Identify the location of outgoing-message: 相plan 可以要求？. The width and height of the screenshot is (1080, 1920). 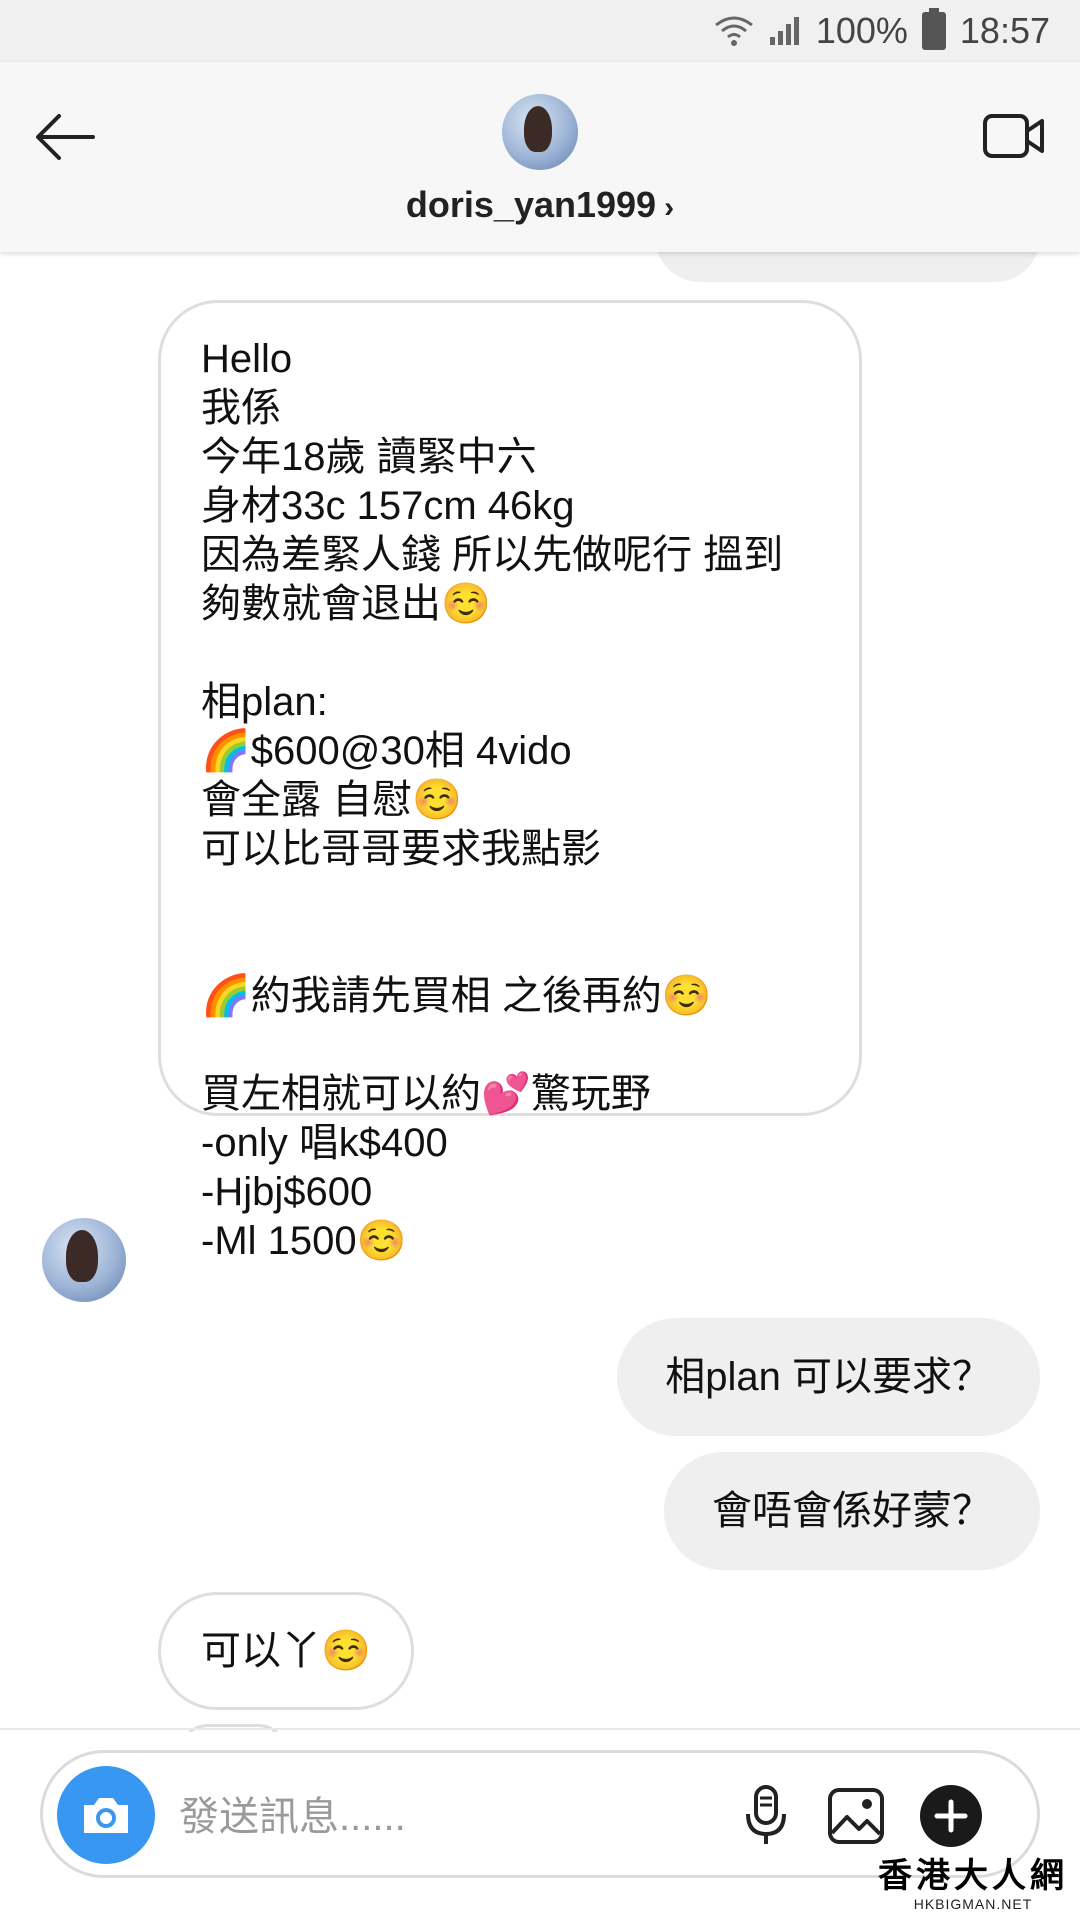
(828, 1377).